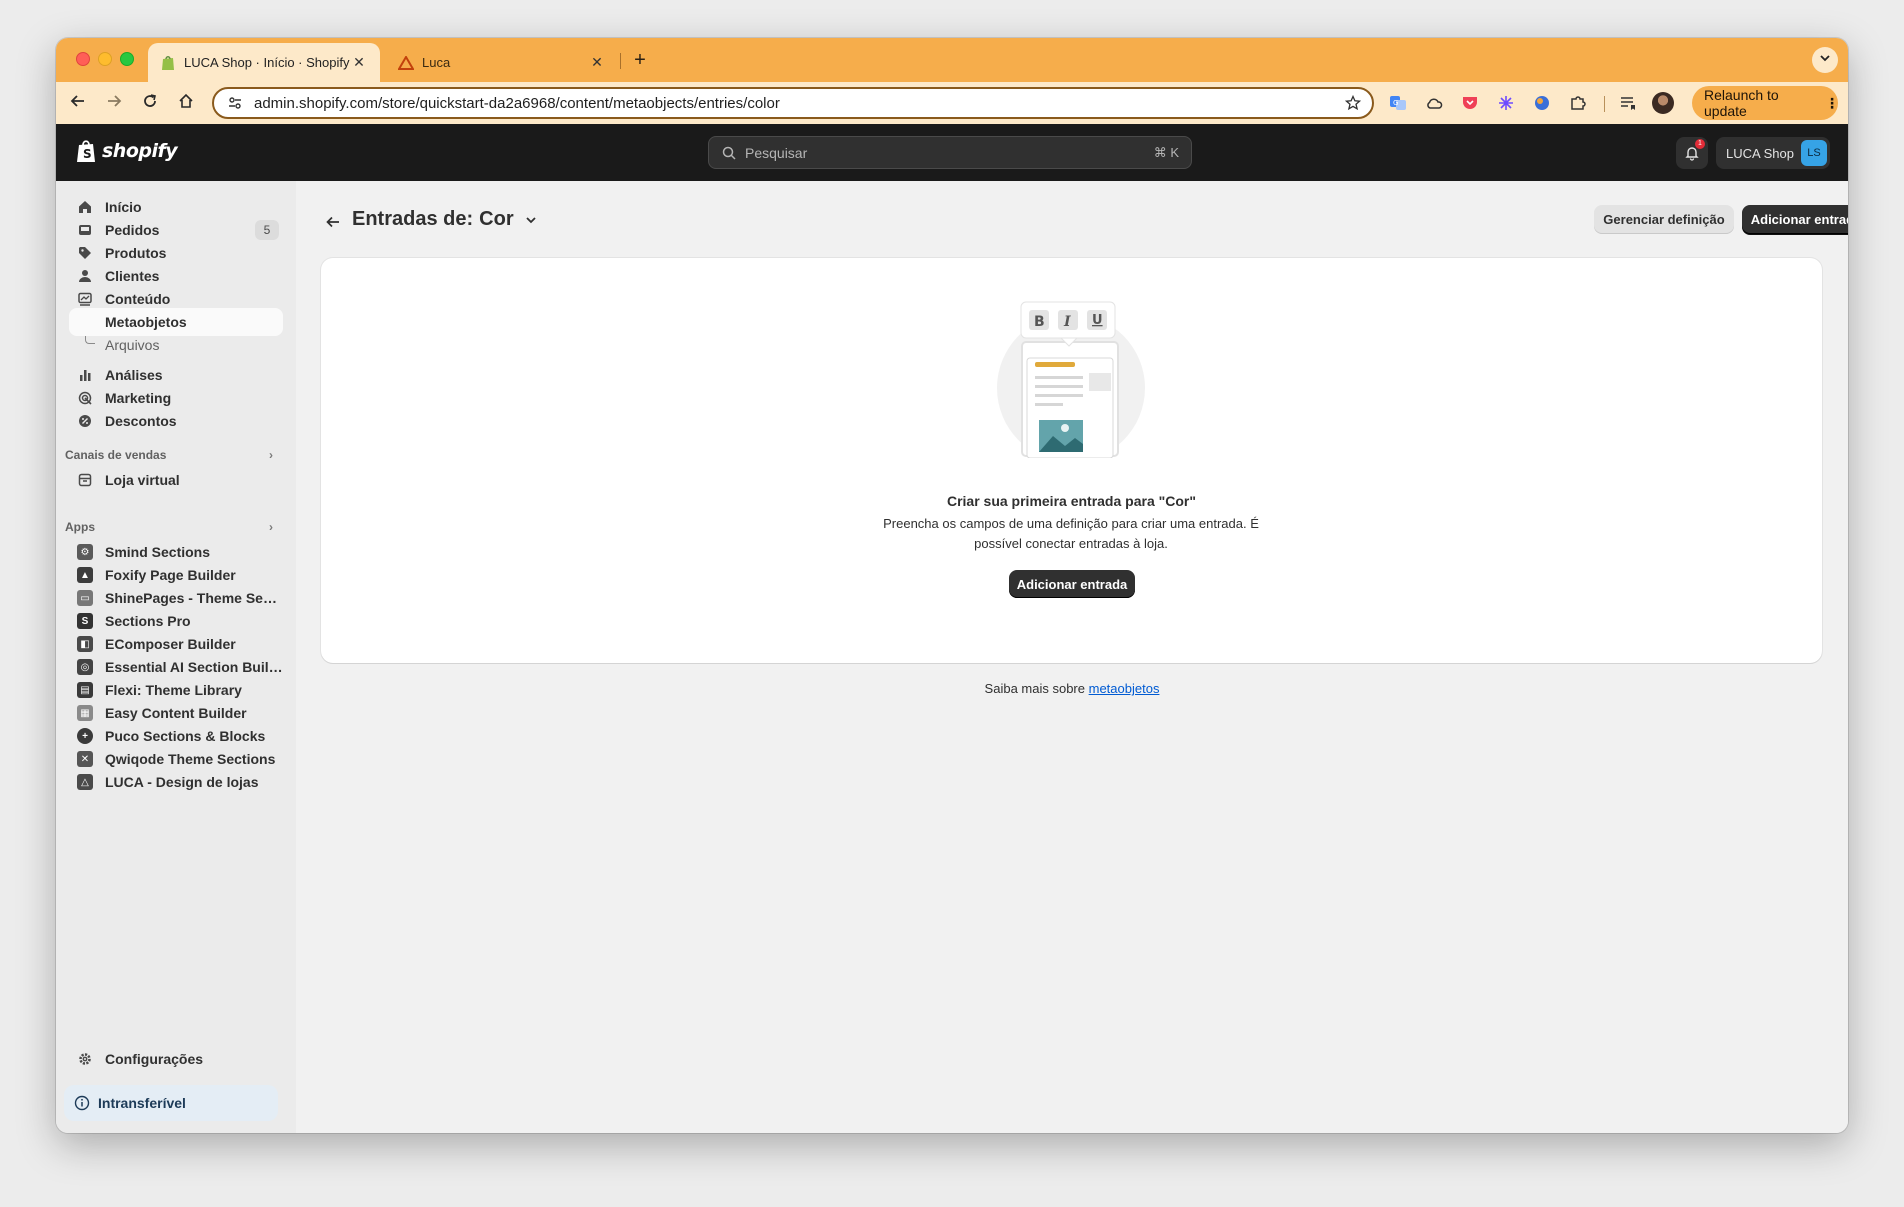 The image size is (1904, 1207). I want to click on relaunch-label: Relaunch to update, so click(1741, 103).